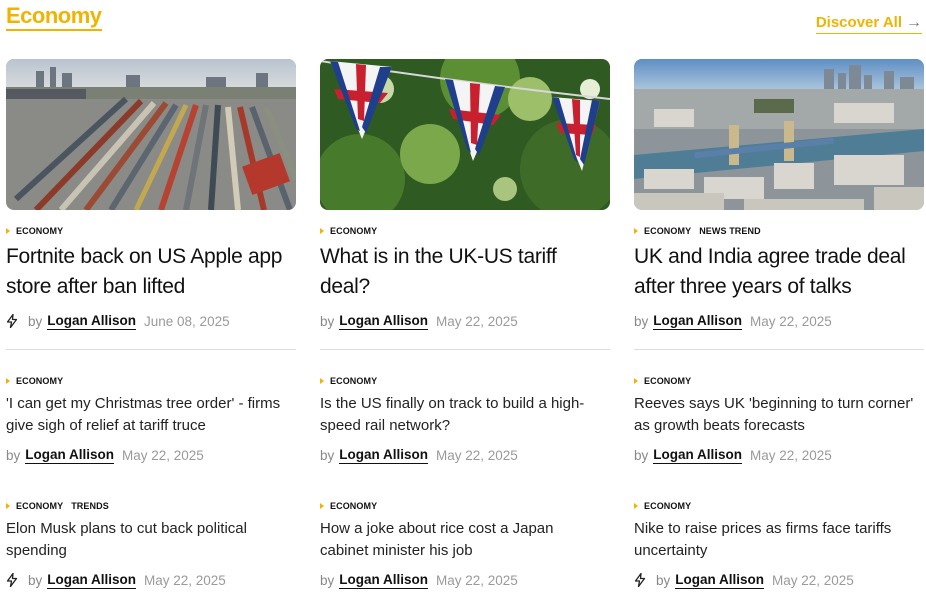  What do you see at coordinates (465, 272) in the screenshot?
I see `article-title: What is in the UK-US tariff deal?` at bounding box center [465, 272].